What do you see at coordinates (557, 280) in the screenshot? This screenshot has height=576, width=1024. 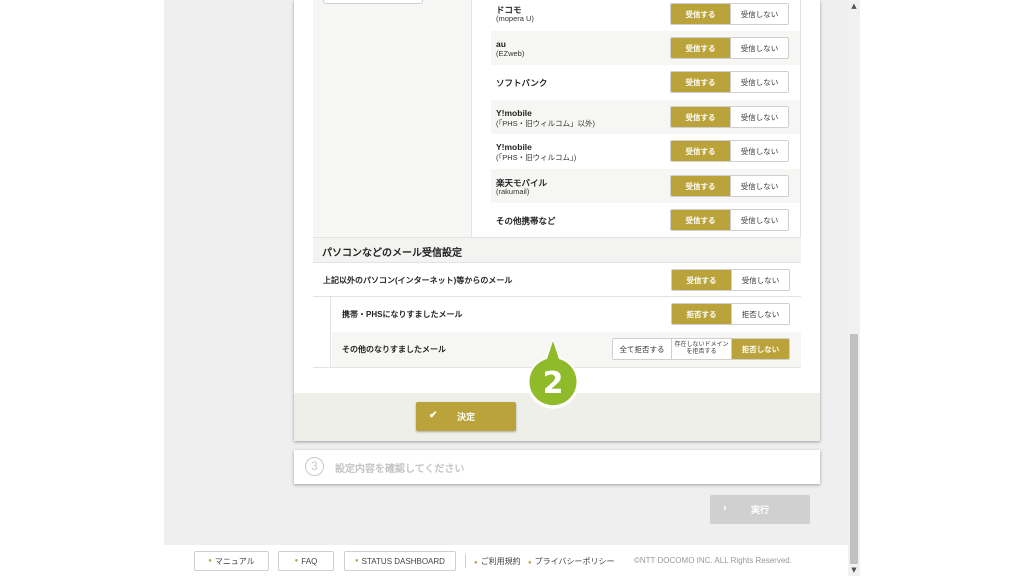 I see `pc-mail-row: 上記以外のパソコン(インターネット)等からのメール 受信する 受信しない` at bounding box center [557, 280].